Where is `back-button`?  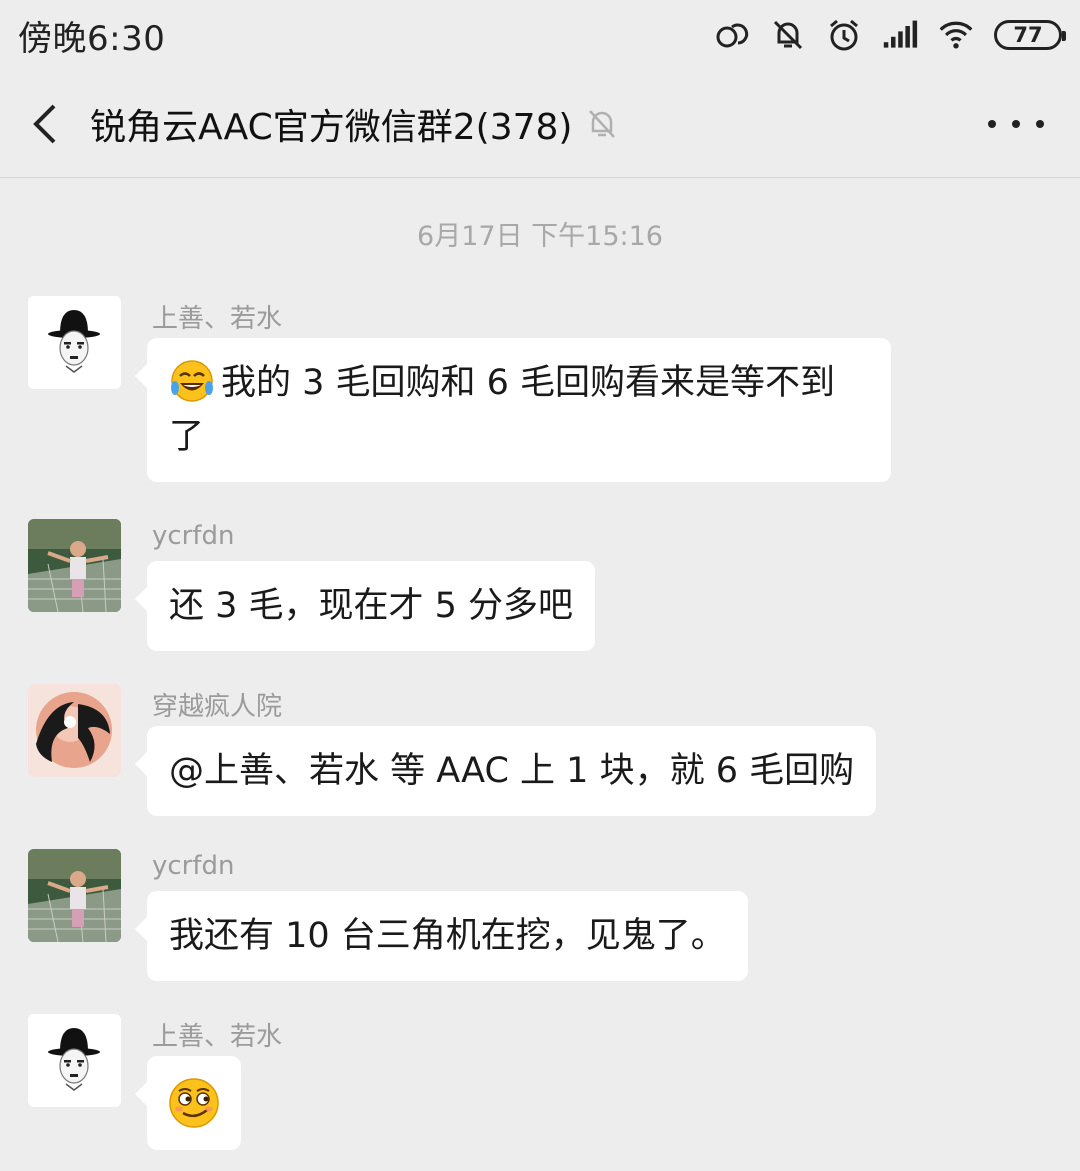 back-button is located at coordinates (45, 124).